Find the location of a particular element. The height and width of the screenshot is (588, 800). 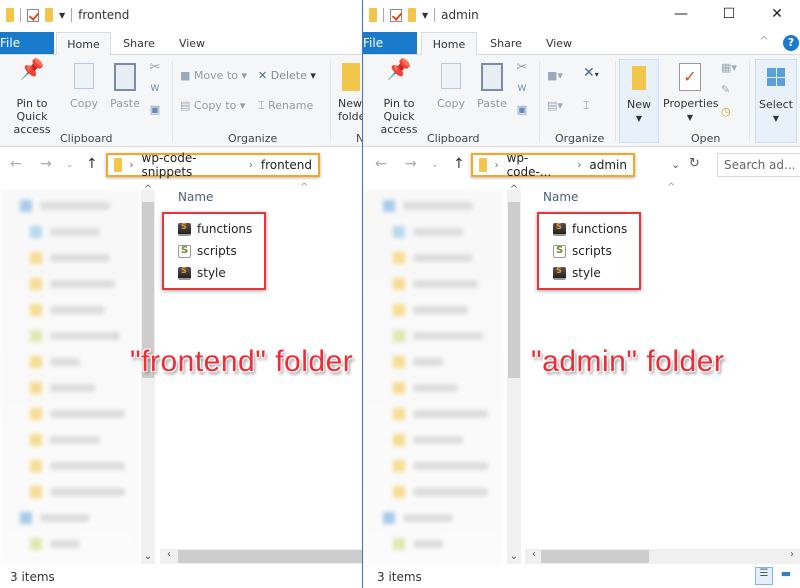

sublime-file-icon is located at coordinates (559, 273).